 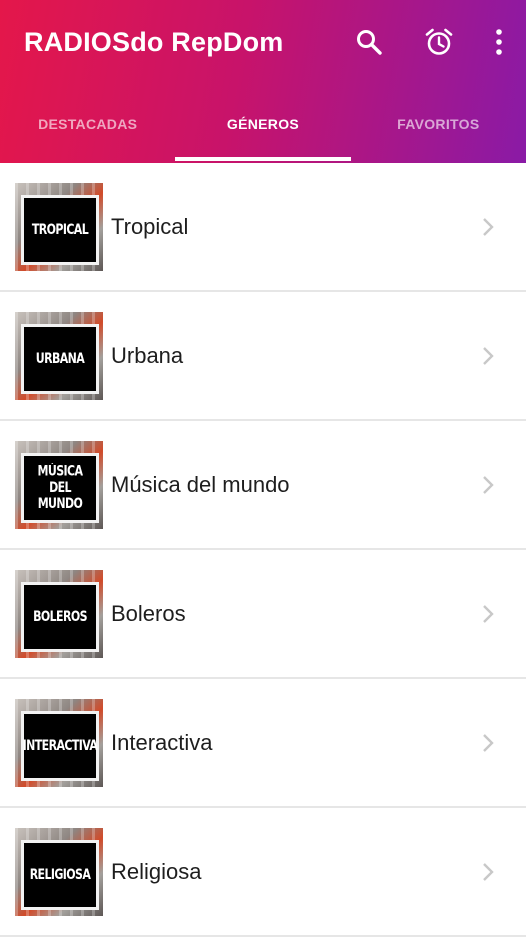 I want to click on tab-destacadas: DESTACADAS, so click(x=87, y=123).